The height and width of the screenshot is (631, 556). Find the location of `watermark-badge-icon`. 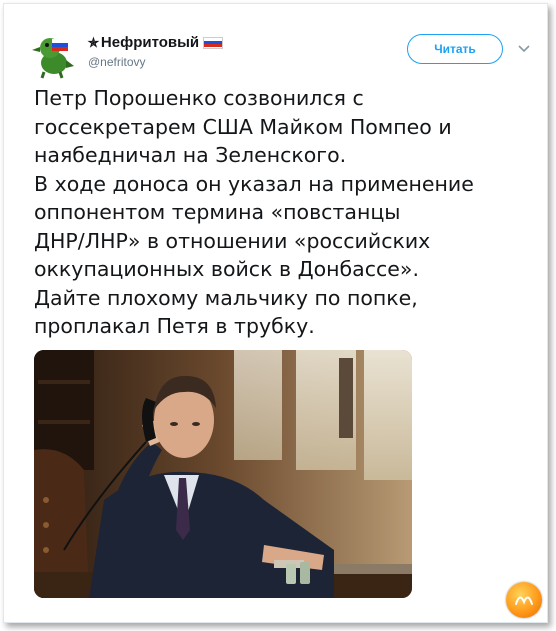

watermark-badge-icon is located at coordinates (524, 600).